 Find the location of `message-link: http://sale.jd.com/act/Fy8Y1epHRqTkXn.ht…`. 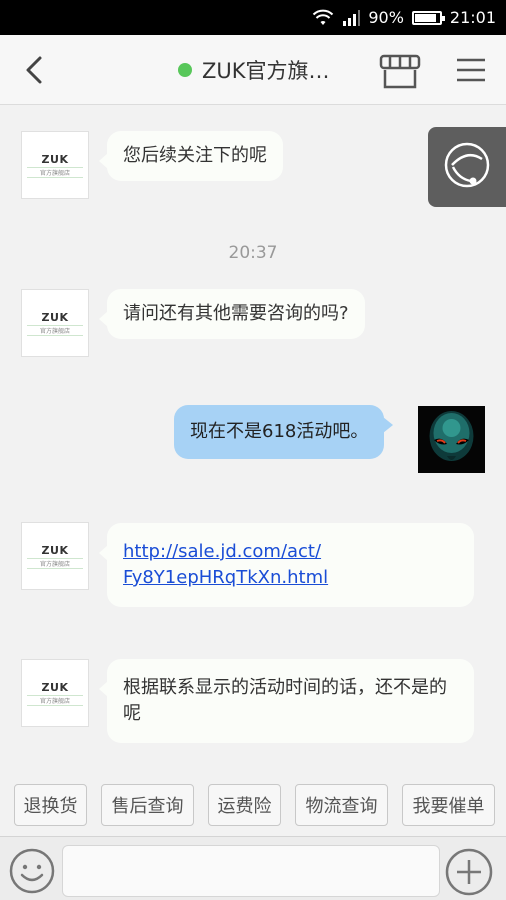

message-link: http://sale.jd.com/act/Fy8Y1epHRqTkXn.ht… is located at coordinates (225, 564).